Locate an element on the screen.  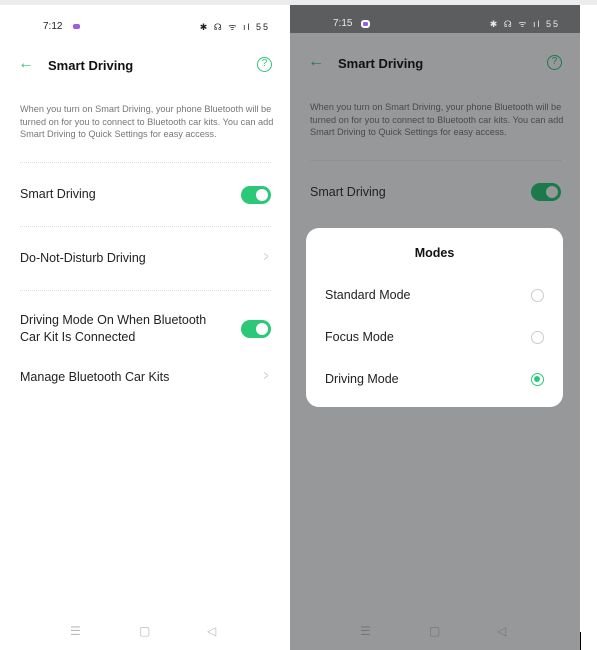
focus-mode-radio is located at coordinates (537, 337).